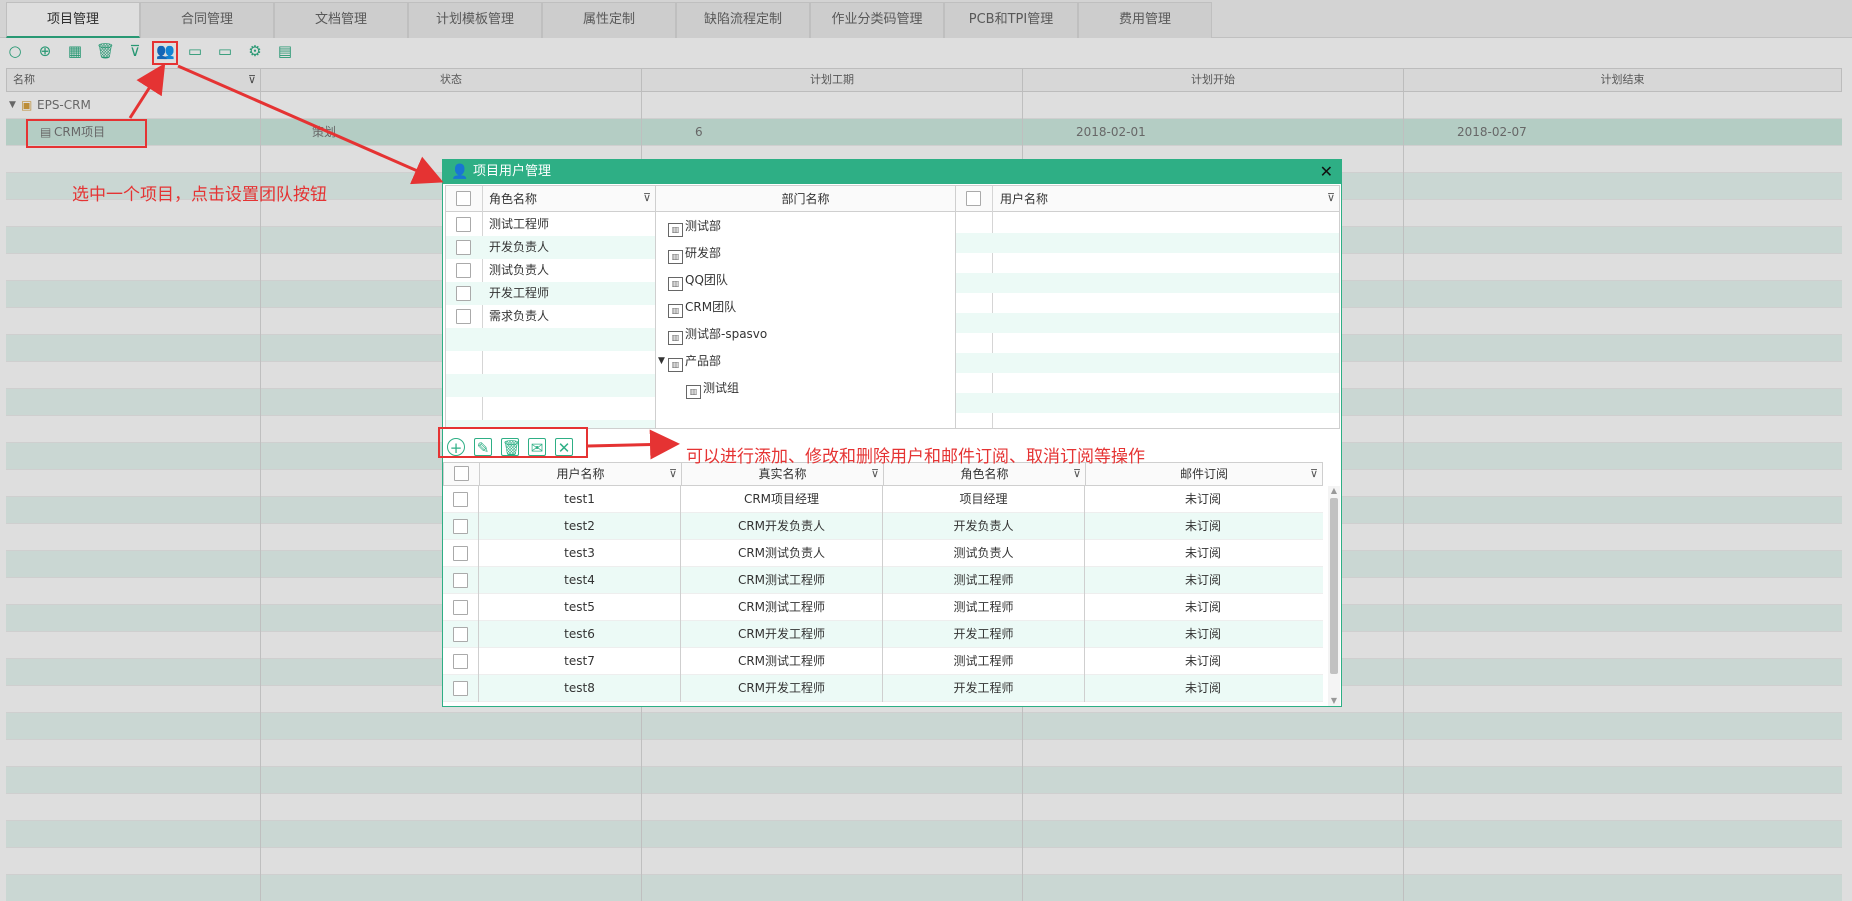 This screenshot has height=901, width=1852. What do you see at coordinates (550, 293) in the screenshot?
I see `role-row: 开发工程师` at bounding box center [550, 293].